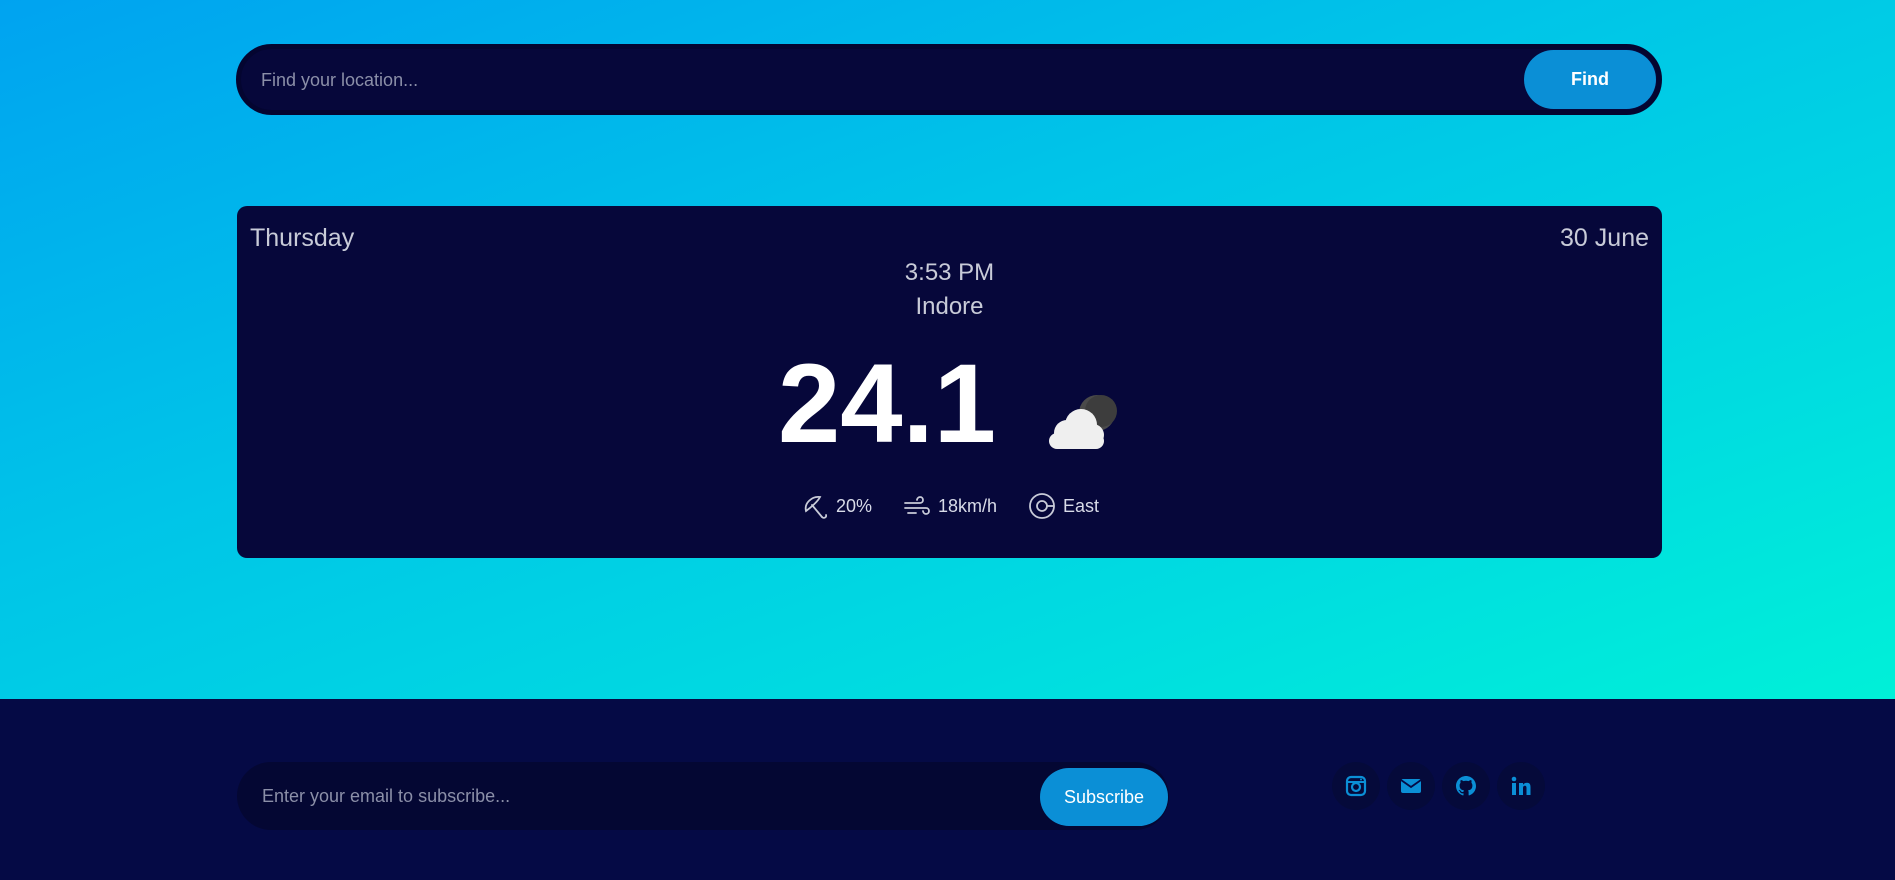  I want to click on linkedin-link, so click(1521, 786).